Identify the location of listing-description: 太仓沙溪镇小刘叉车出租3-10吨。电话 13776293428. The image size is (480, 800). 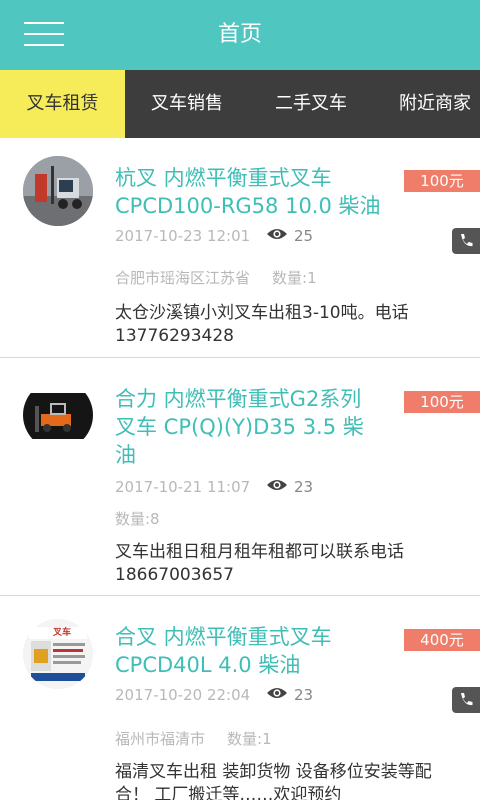
(262, 324).